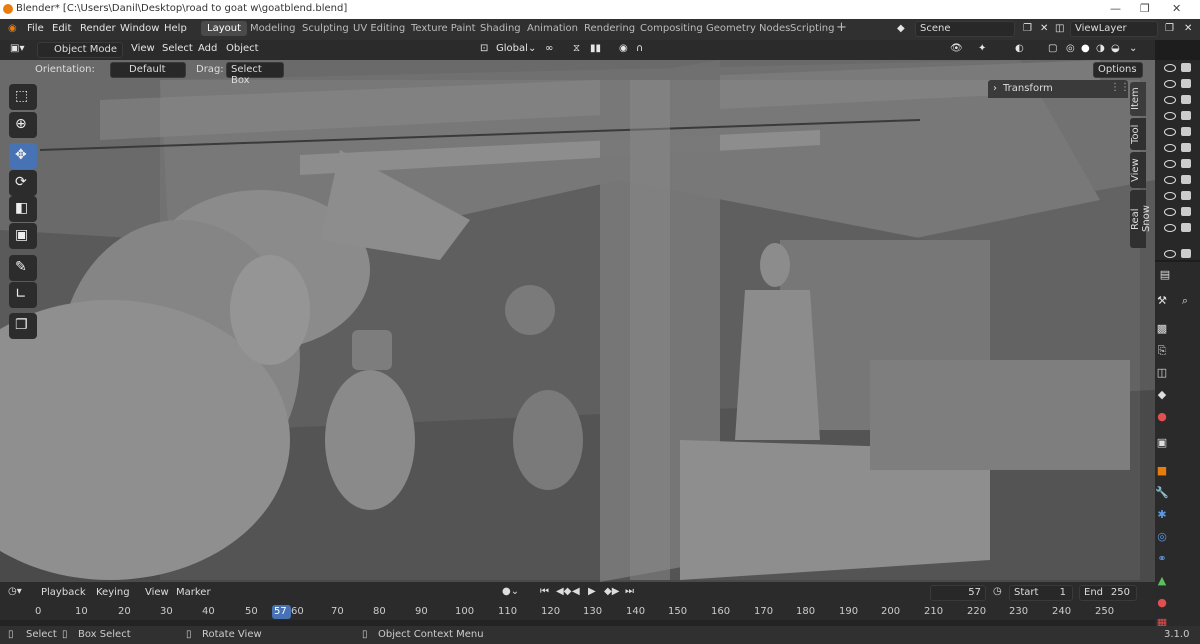 The width and height of the screenshot is (1200, 644). What do you see at coordinates (1162, 581) in the screenshot?
I see `data-properties-icon: ▲` at bounding box center [1162, 581].